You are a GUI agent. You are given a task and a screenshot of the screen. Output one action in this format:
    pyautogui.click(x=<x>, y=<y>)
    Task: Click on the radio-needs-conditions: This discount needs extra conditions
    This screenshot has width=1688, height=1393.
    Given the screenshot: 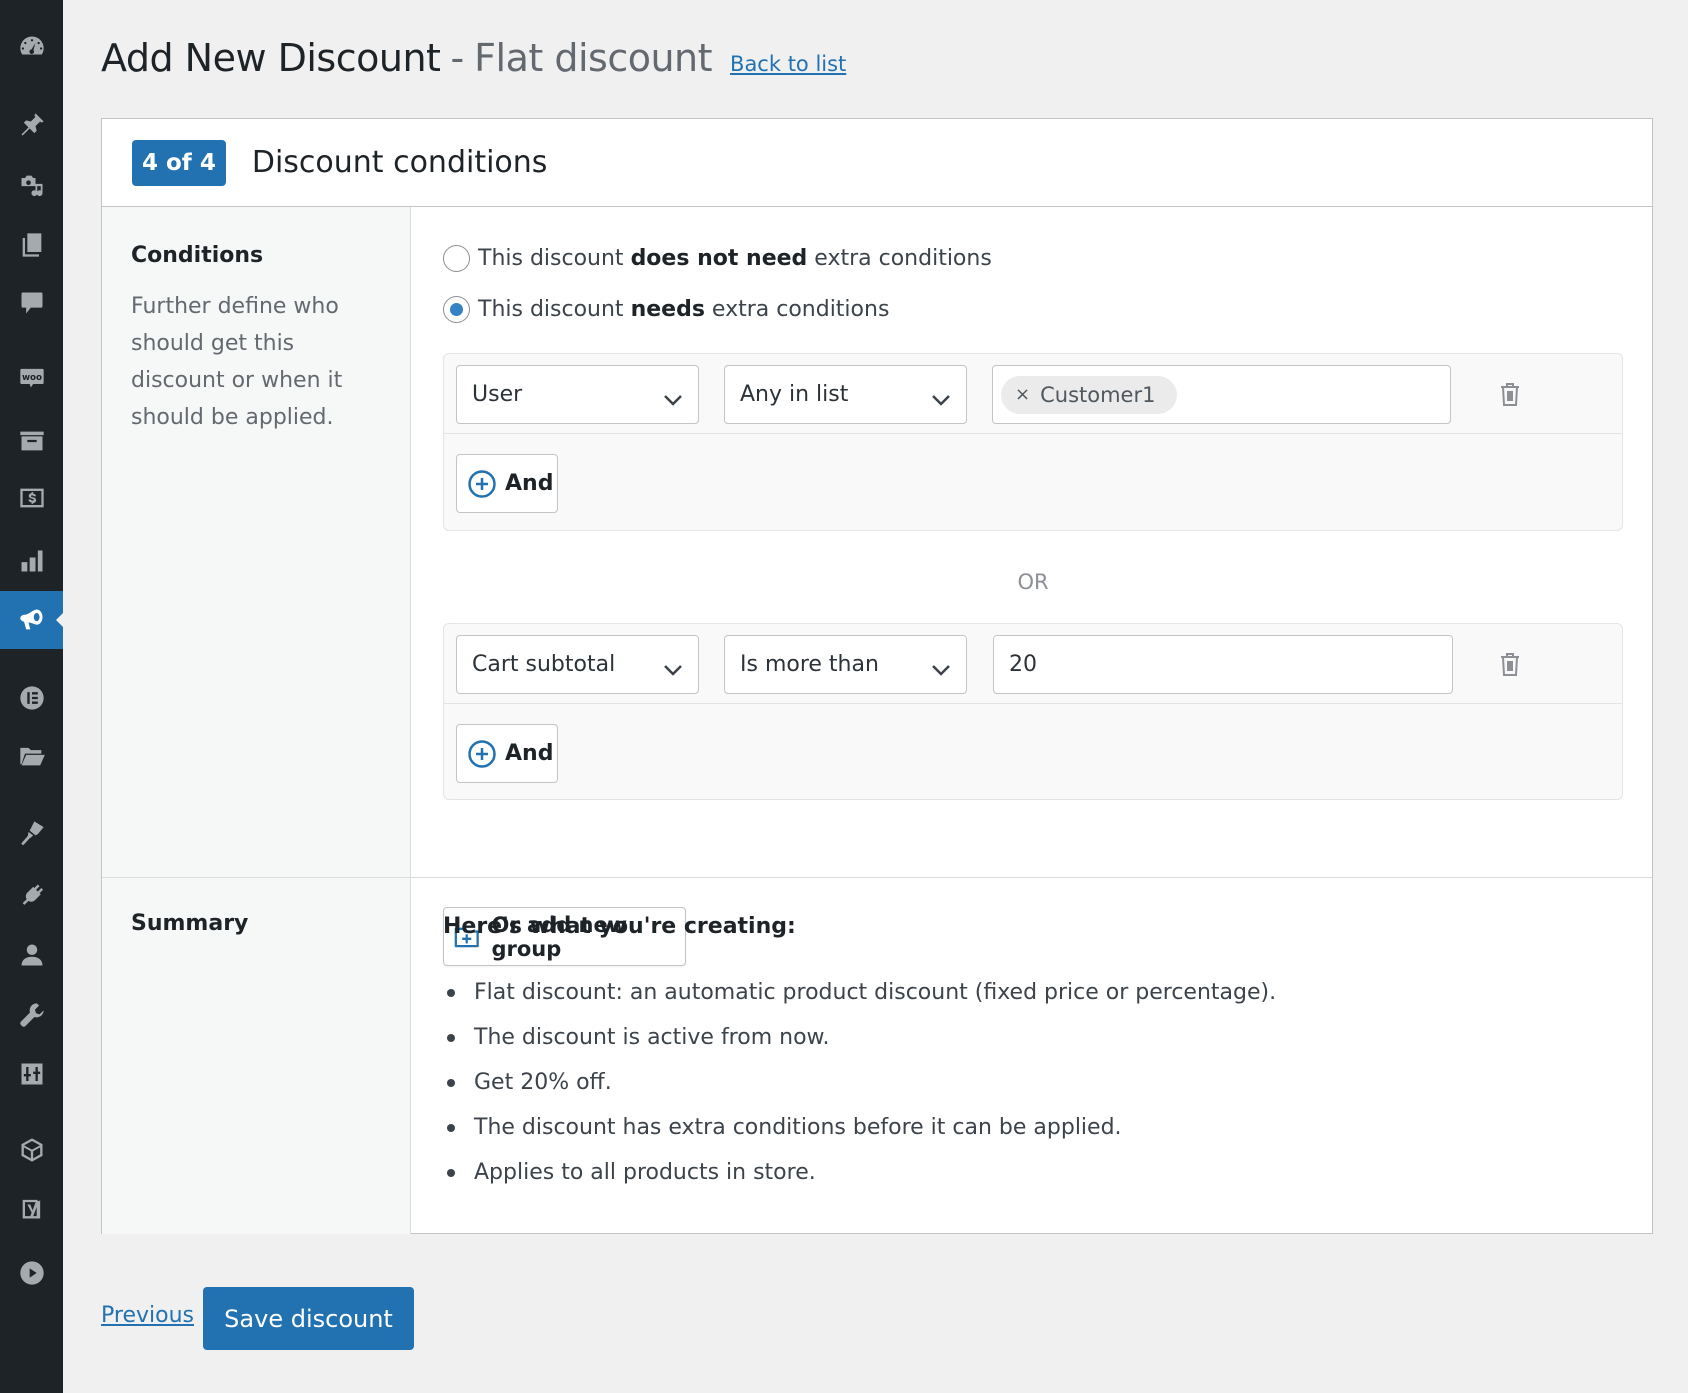 What is the action you would take?
    pyautogui.click(x=666, y=309)
    